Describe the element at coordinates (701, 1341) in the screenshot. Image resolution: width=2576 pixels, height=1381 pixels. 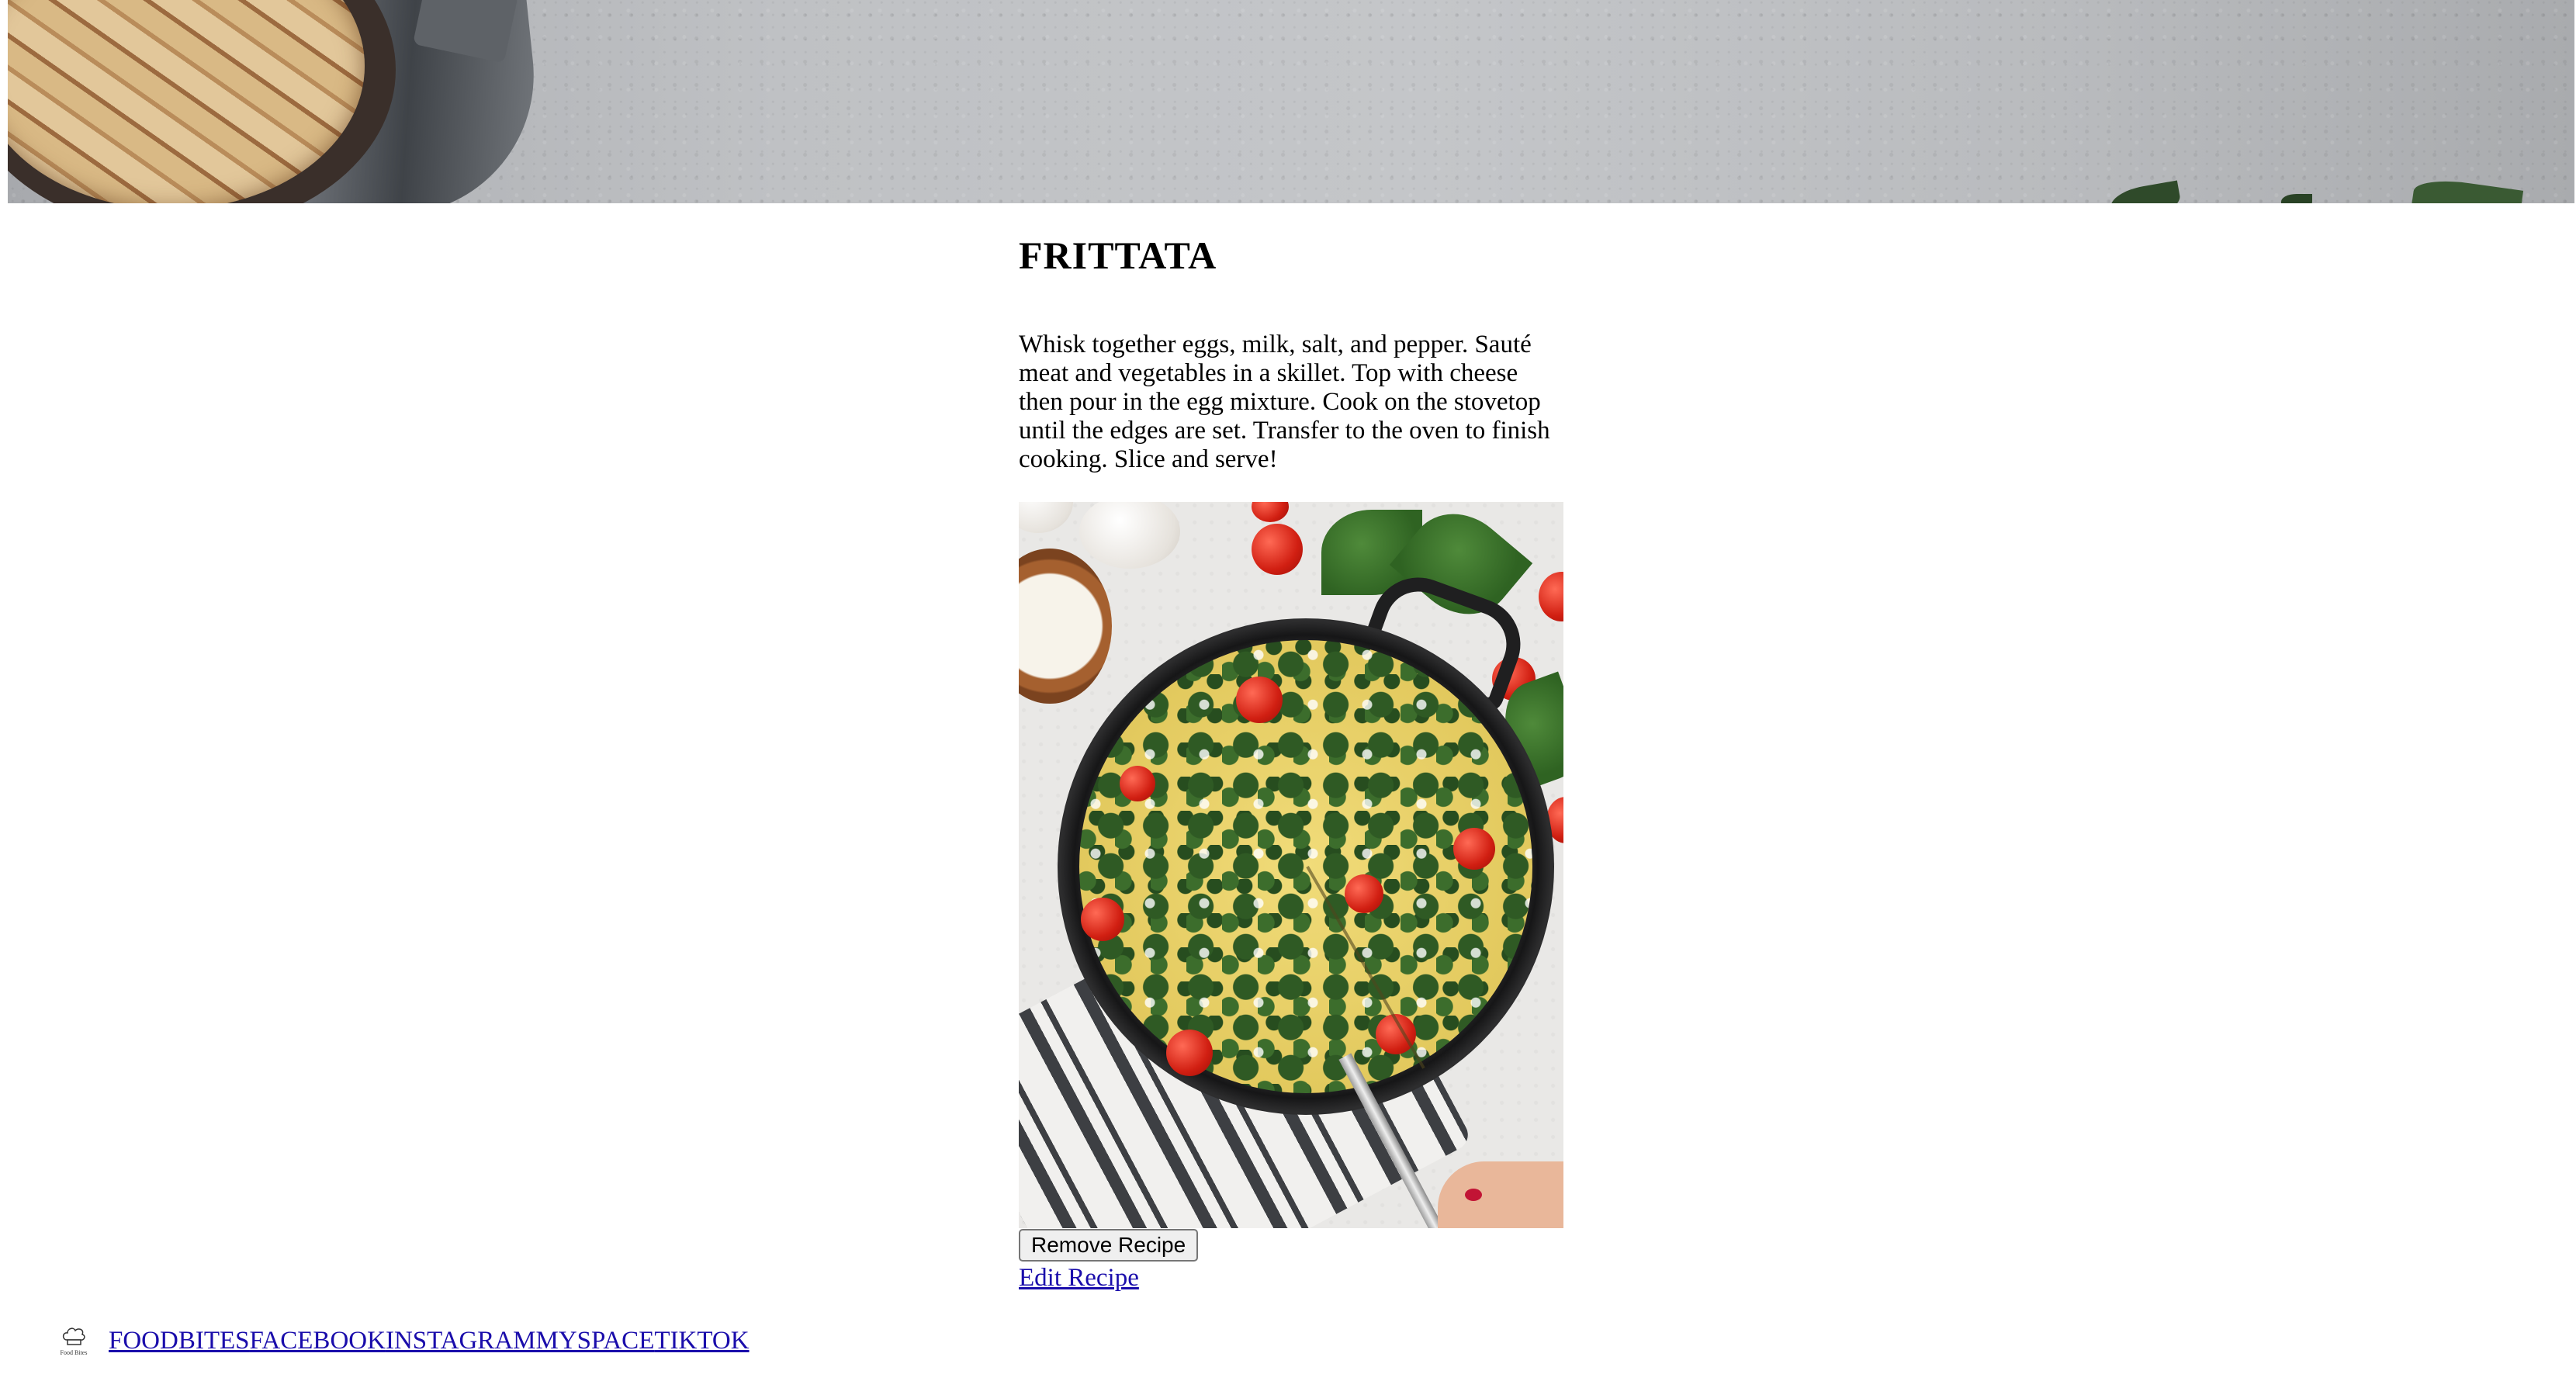
I see `footer-link-tiktok: TIKTOK` at that location.